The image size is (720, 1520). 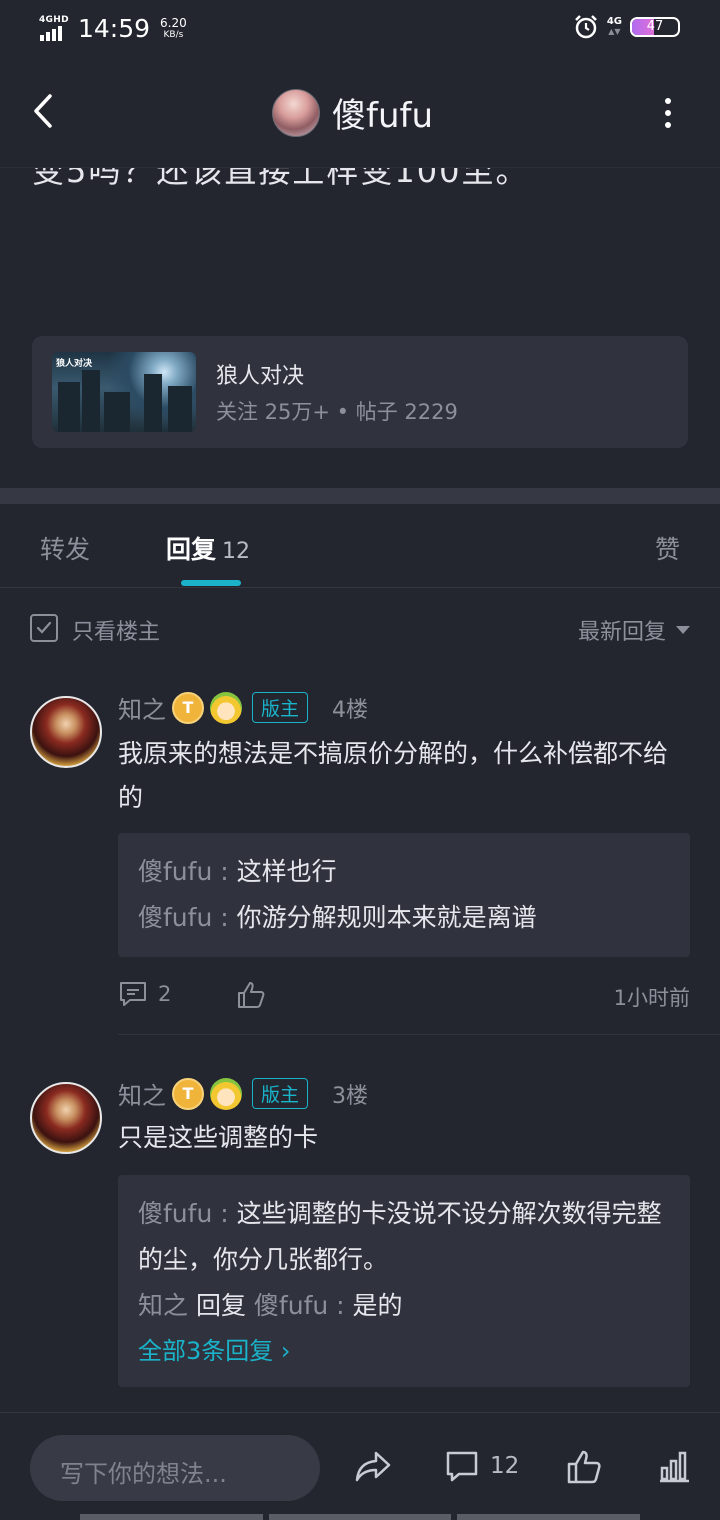 What do you see at coordinates (286, 871) in the screenshot?
I see `sub-reply-text: 这样也行` at bounding box center [286, 871].